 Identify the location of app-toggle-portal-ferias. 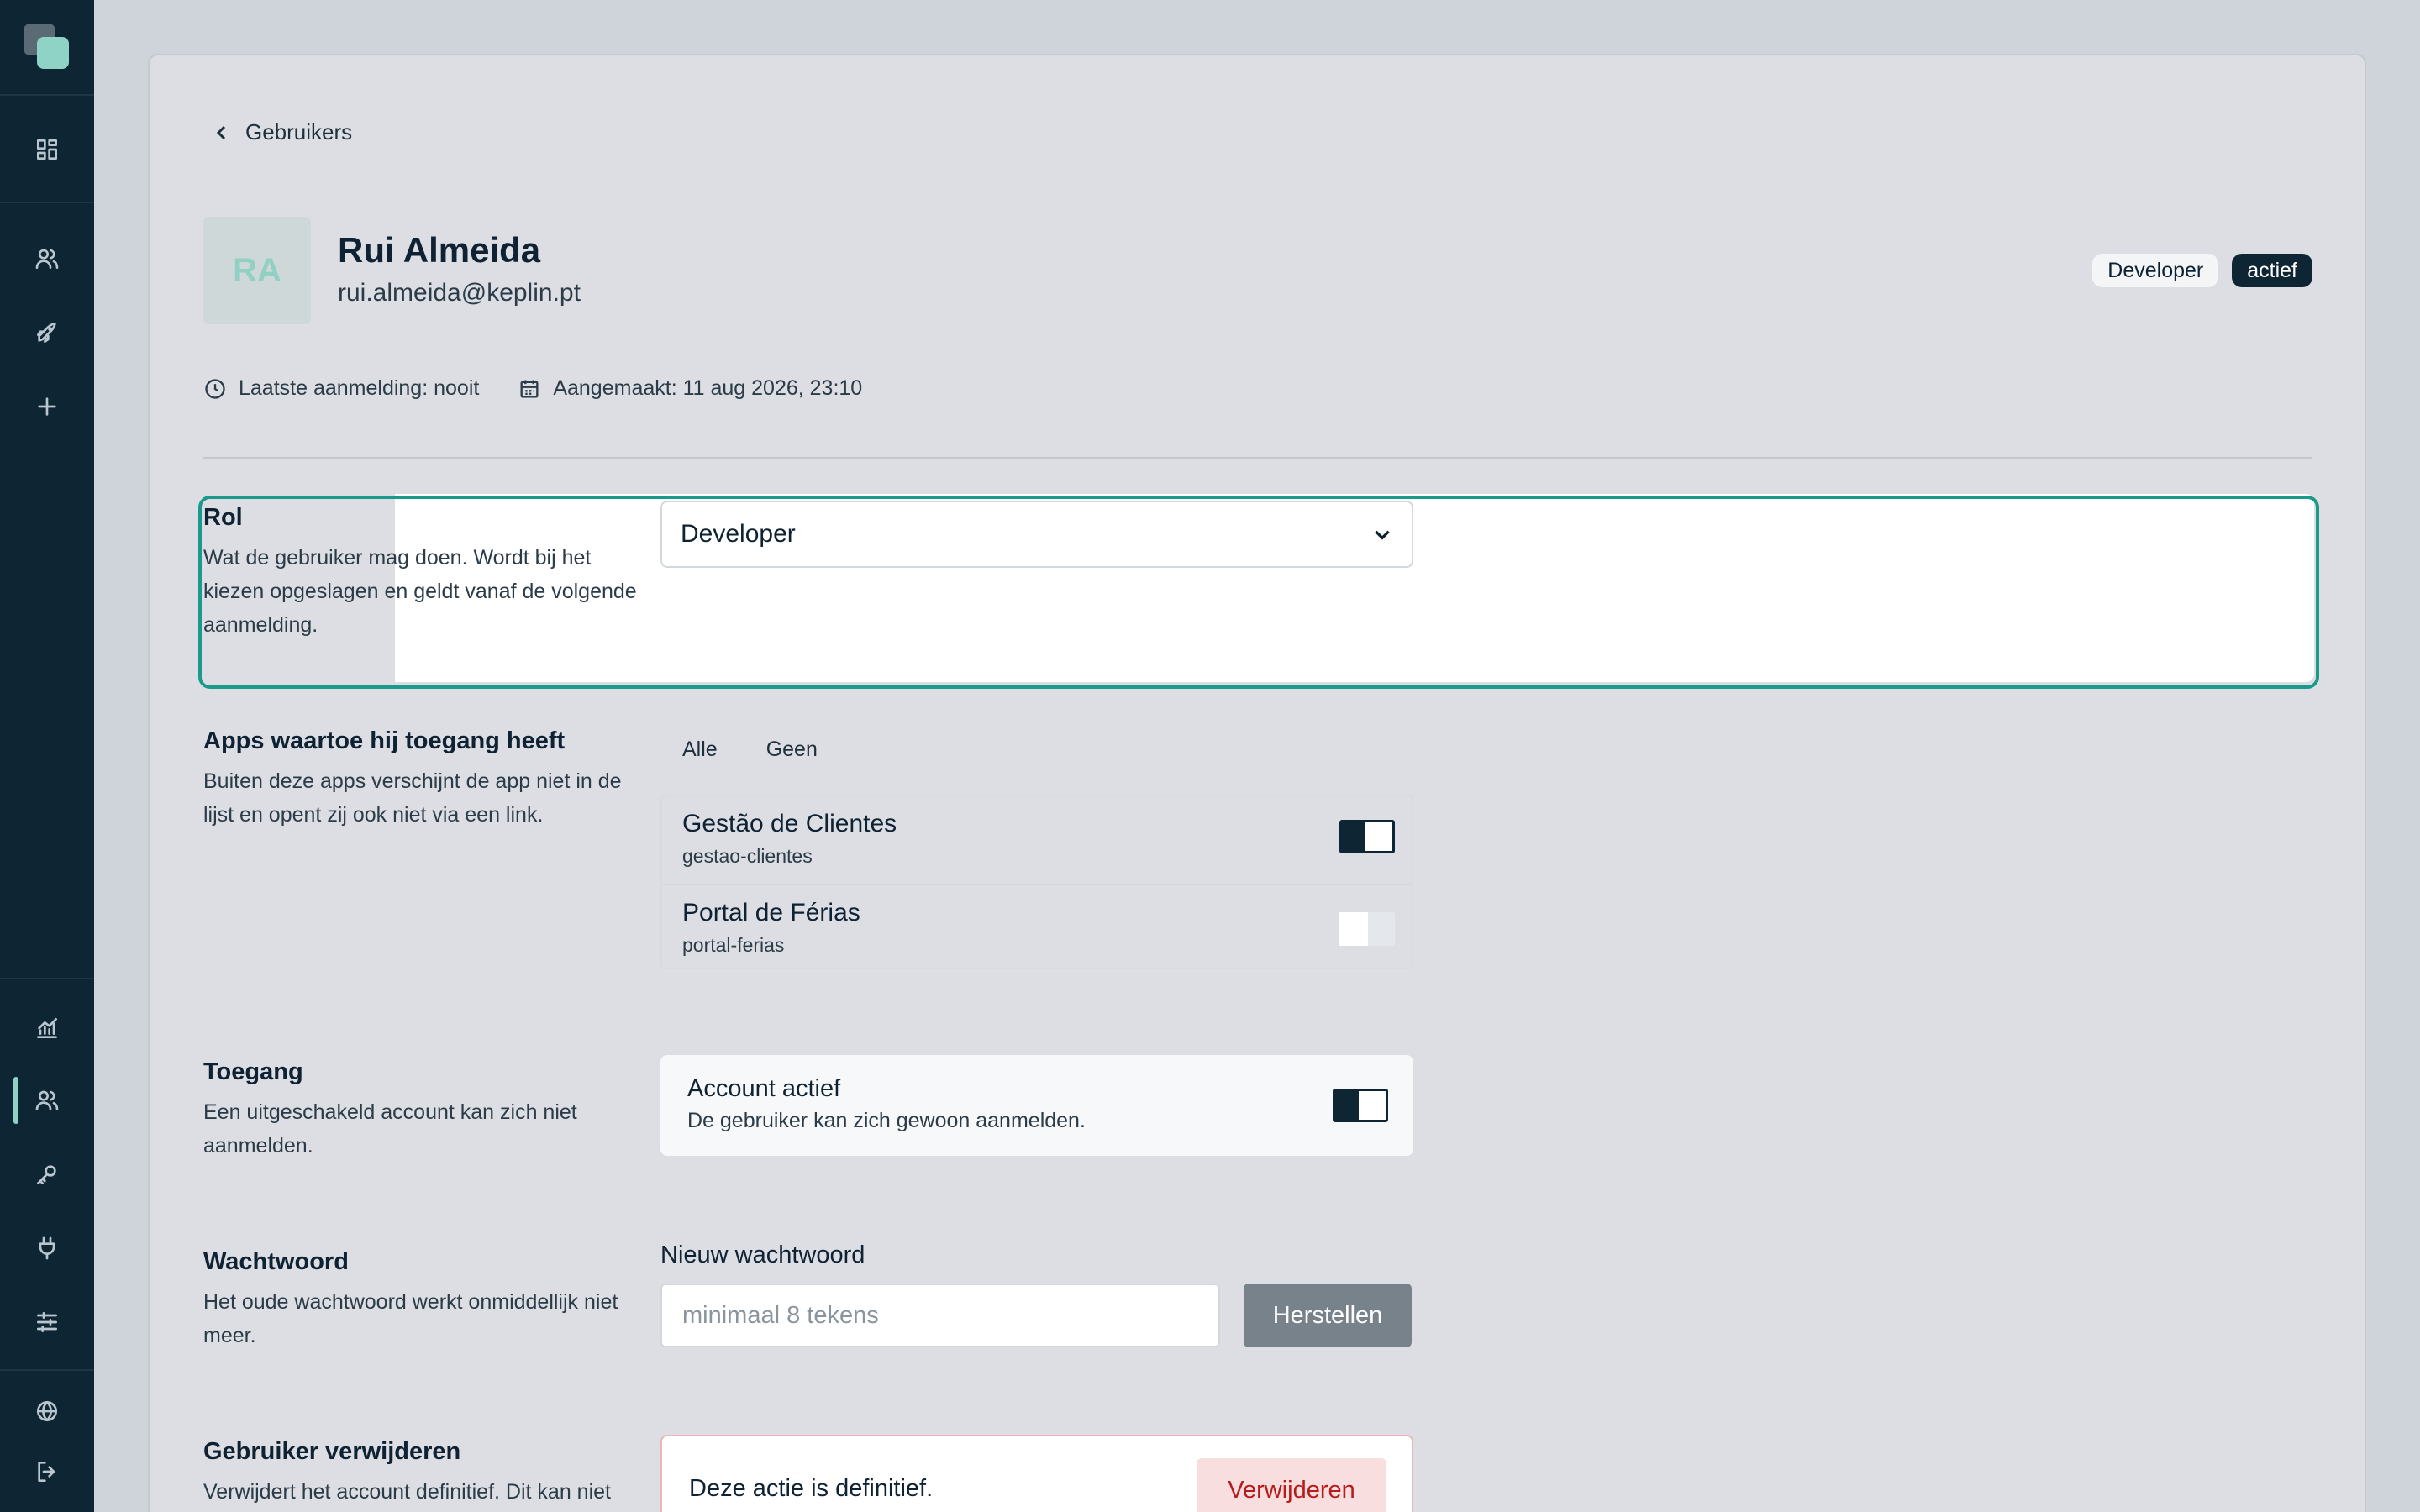
(1367, 929).